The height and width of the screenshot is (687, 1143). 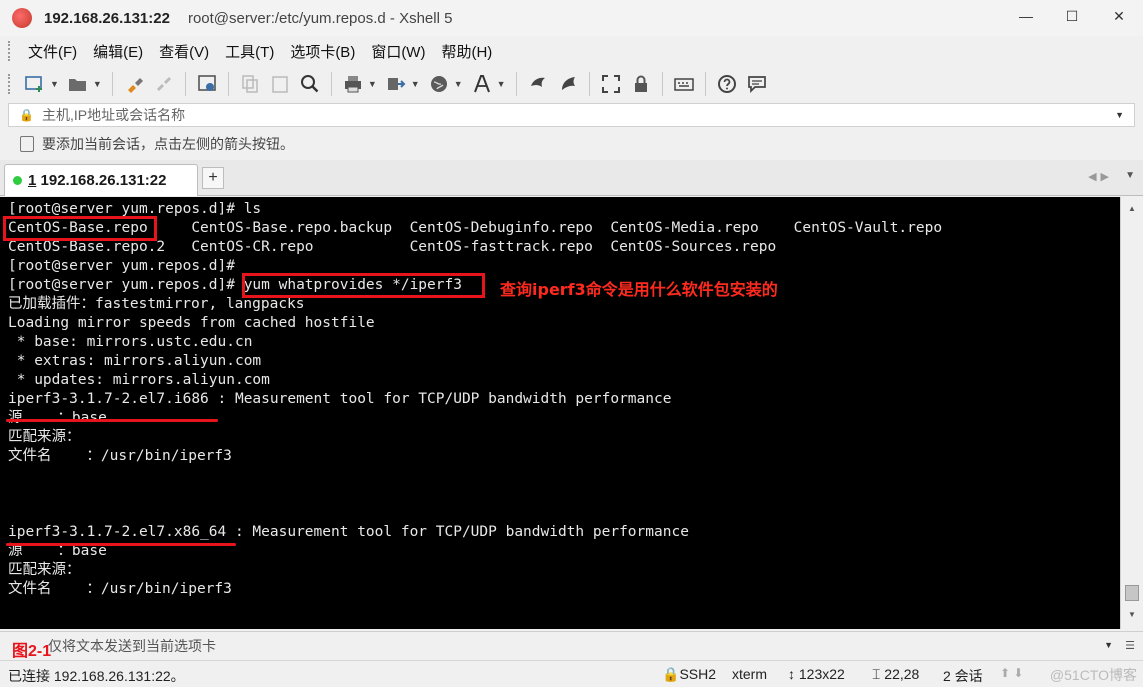 What do you see at coordinates (538, 84) in the screenshot?
I see `xftp-icon` at bounding box center [538, 84].